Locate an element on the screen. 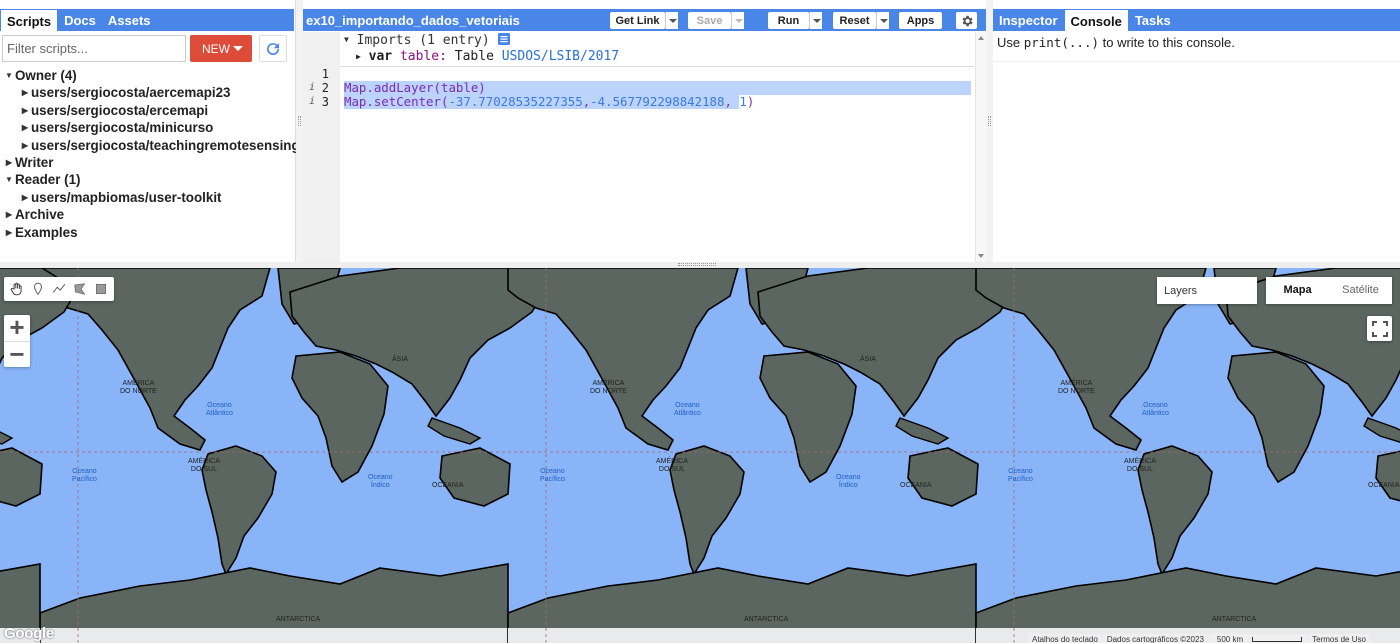  scroll-down-icon is located at coordinates (981, 256).